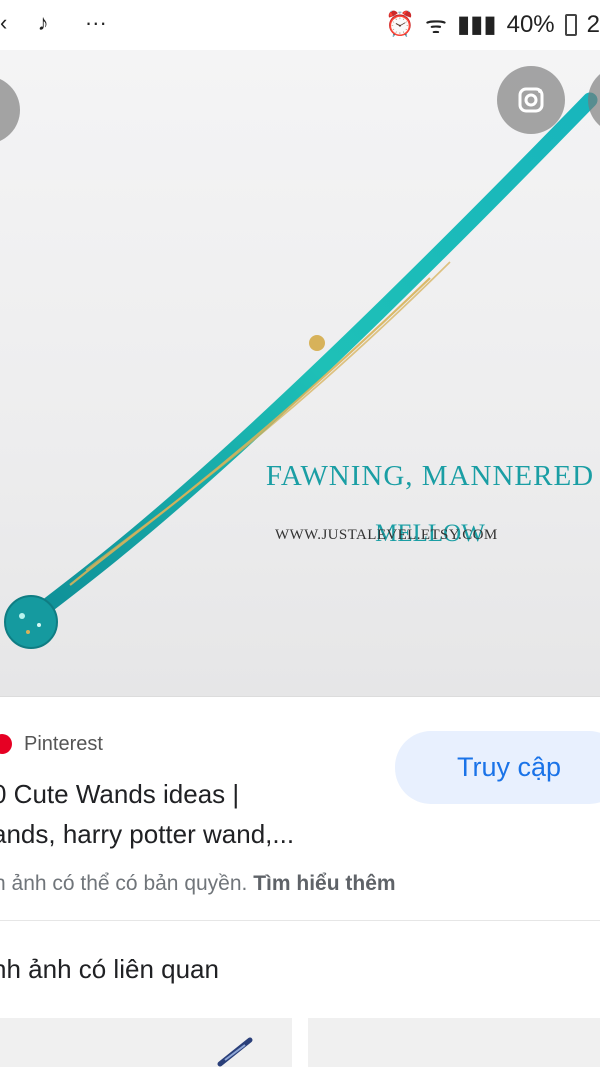 Image resolution: width=600 pixels, height=1067 pixels. What do you see at coordinates (436, 25) in the screenshot?
I see `wifi-icon: ᯤ` at bounding box center [436, 25].